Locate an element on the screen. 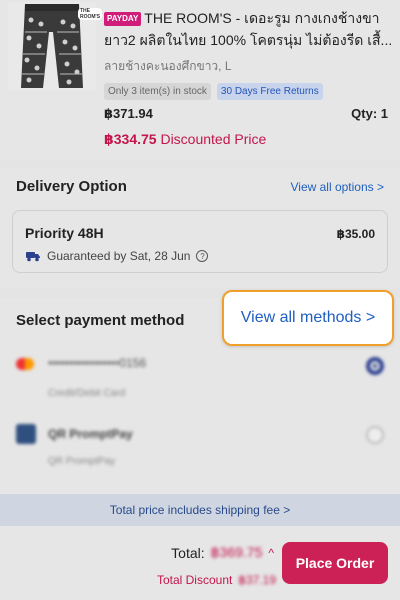 The image size is (400, 600). product-price: ฿371.94 is located at coordinates (128, 113).